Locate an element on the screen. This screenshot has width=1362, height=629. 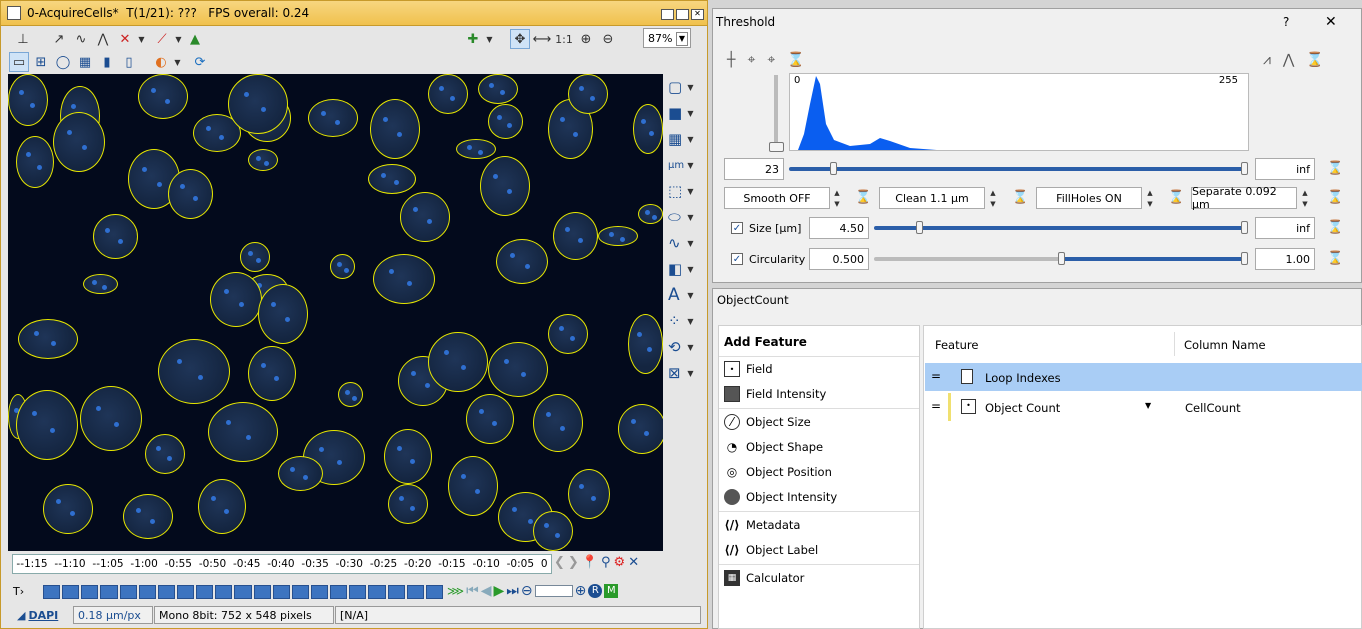
circularity-max-field: 1.00 is located at coordinates (1285, 259).